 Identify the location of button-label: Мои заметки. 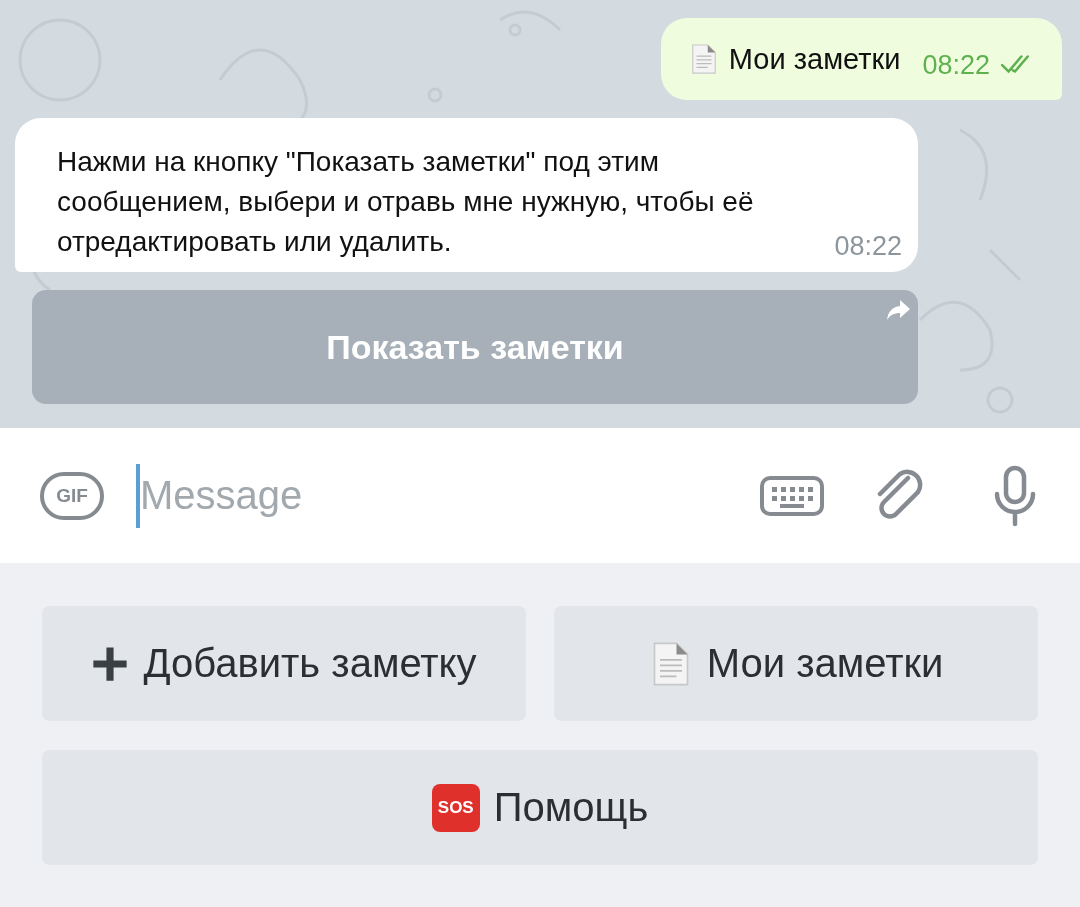
(825, 663).